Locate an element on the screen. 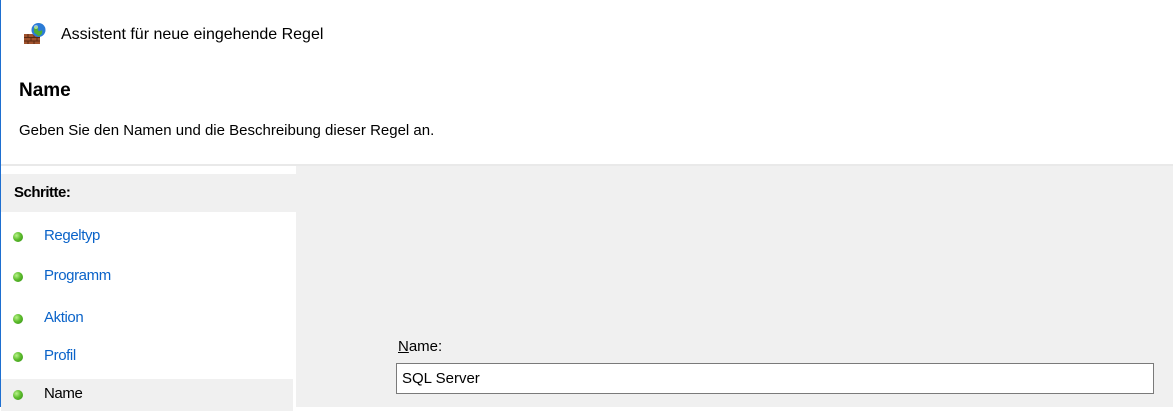 The height and width of the screenshot is (411, 1173). step-label: Profil is located at coordinates (60, 355).